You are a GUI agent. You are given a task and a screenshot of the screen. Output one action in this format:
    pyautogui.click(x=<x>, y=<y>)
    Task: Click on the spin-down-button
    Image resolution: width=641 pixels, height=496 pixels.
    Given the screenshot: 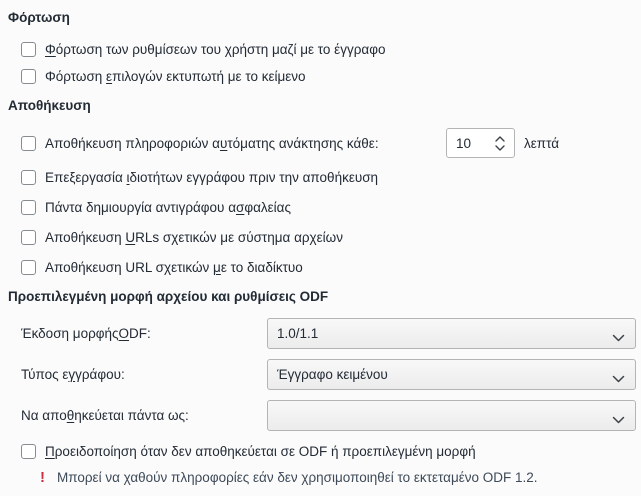 What is the action you would take?
    pyautogui.click(x=500, y=147)
    